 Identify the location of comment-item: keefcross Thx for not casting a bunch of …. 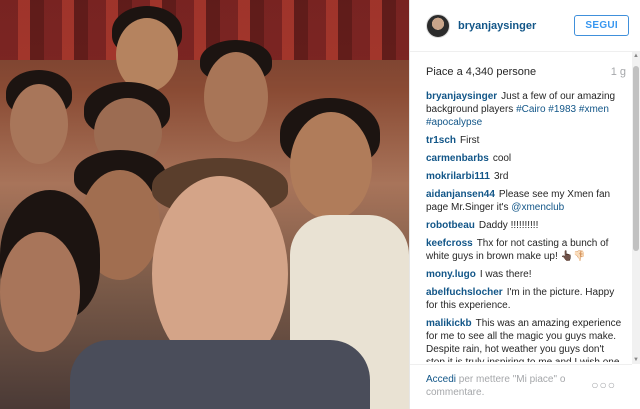
(524, 250).